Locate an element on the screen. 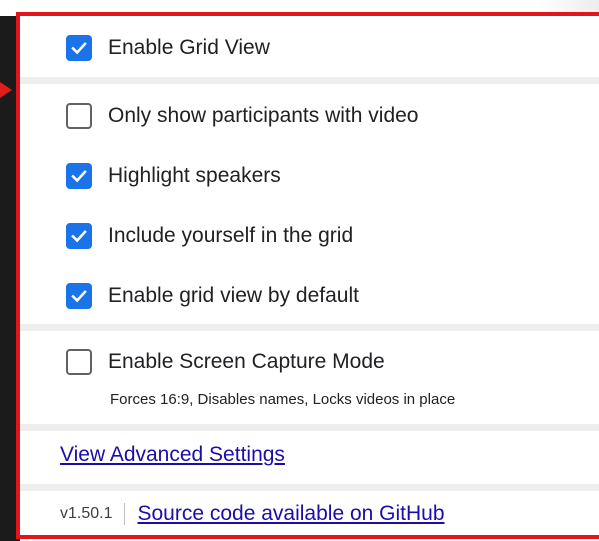 The width and height of the screenshot is (599, 541). setting-only-video: Only show participants with video is located at coordinates (310, 116).